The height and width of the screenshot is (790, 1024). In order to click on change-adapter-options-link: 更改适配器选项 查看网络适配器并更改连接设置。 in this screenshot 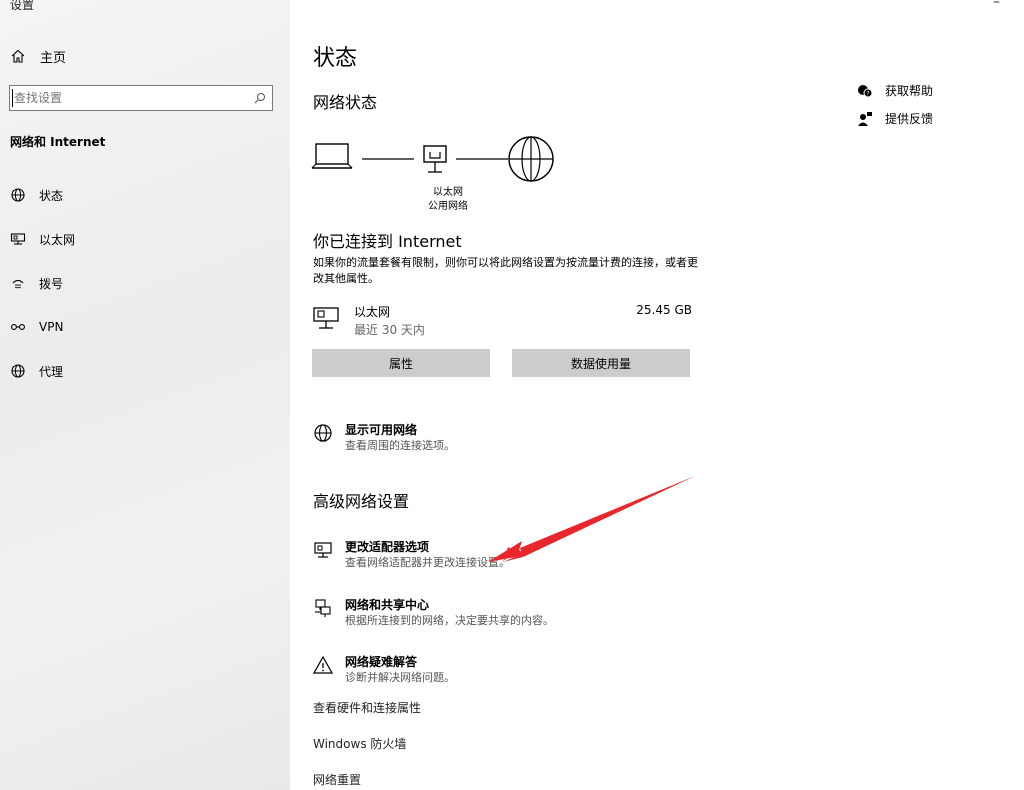, I will do `click(513, 555)`.